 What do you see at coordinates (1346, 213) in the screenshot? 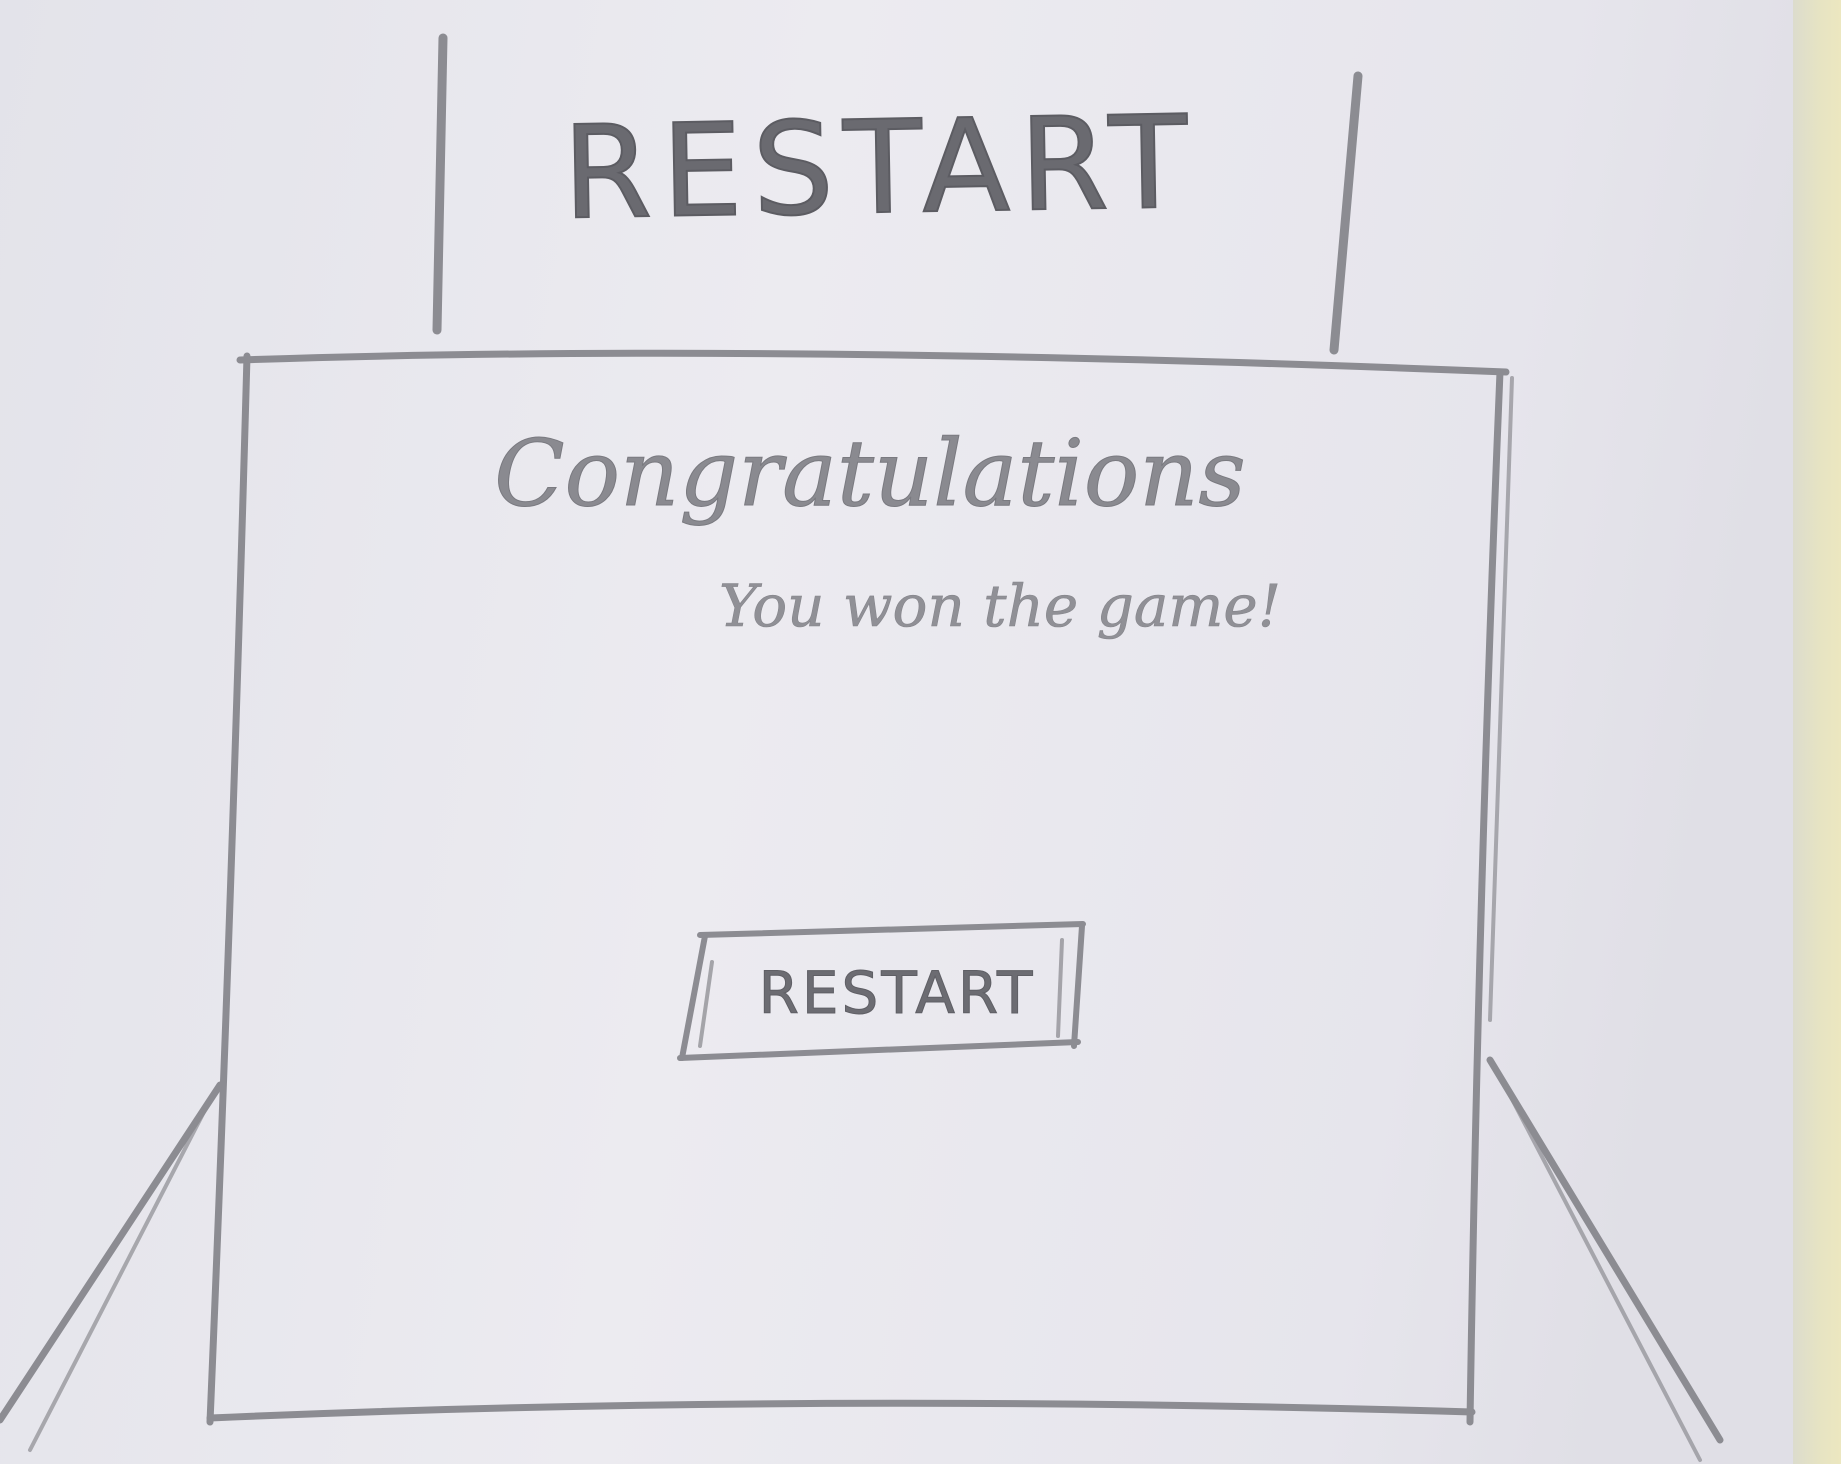
I see `header-frame-right` at bounding box center [1346, 213].